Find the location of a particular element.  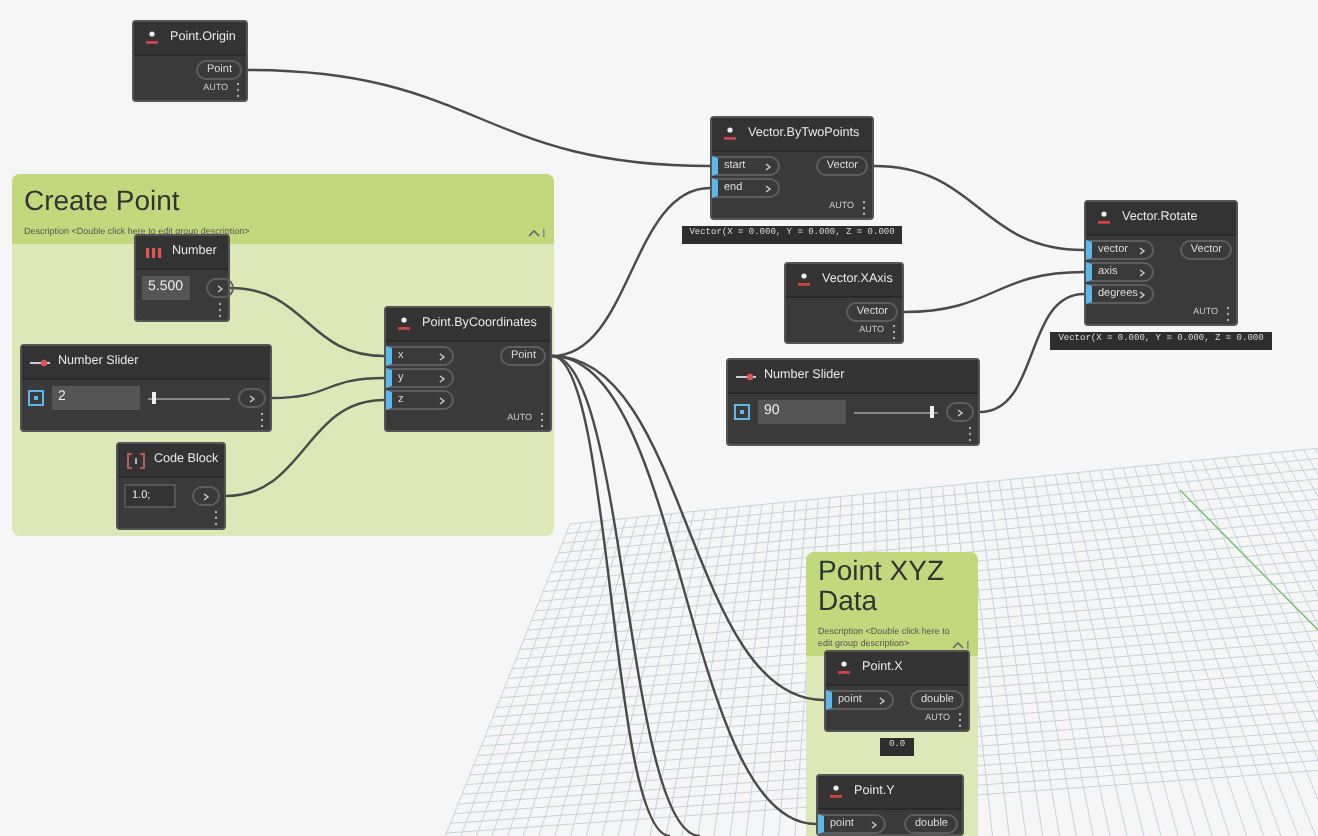

code-icon is located at coordinates (136, 460).